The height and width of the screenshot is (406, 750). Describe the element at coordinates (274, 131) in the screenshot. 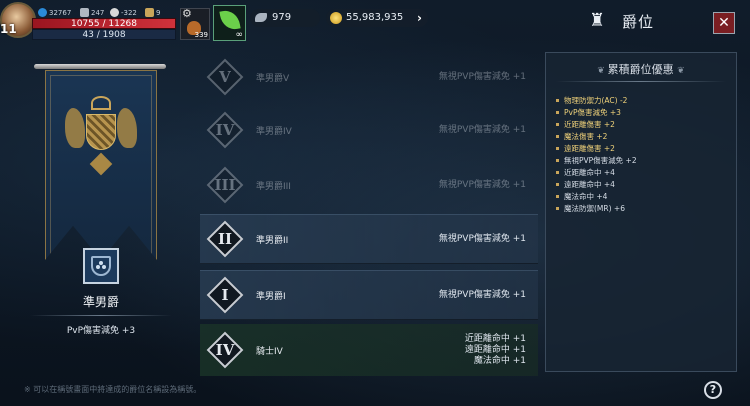

I see `rank-name: 準男爵IV` at that location.